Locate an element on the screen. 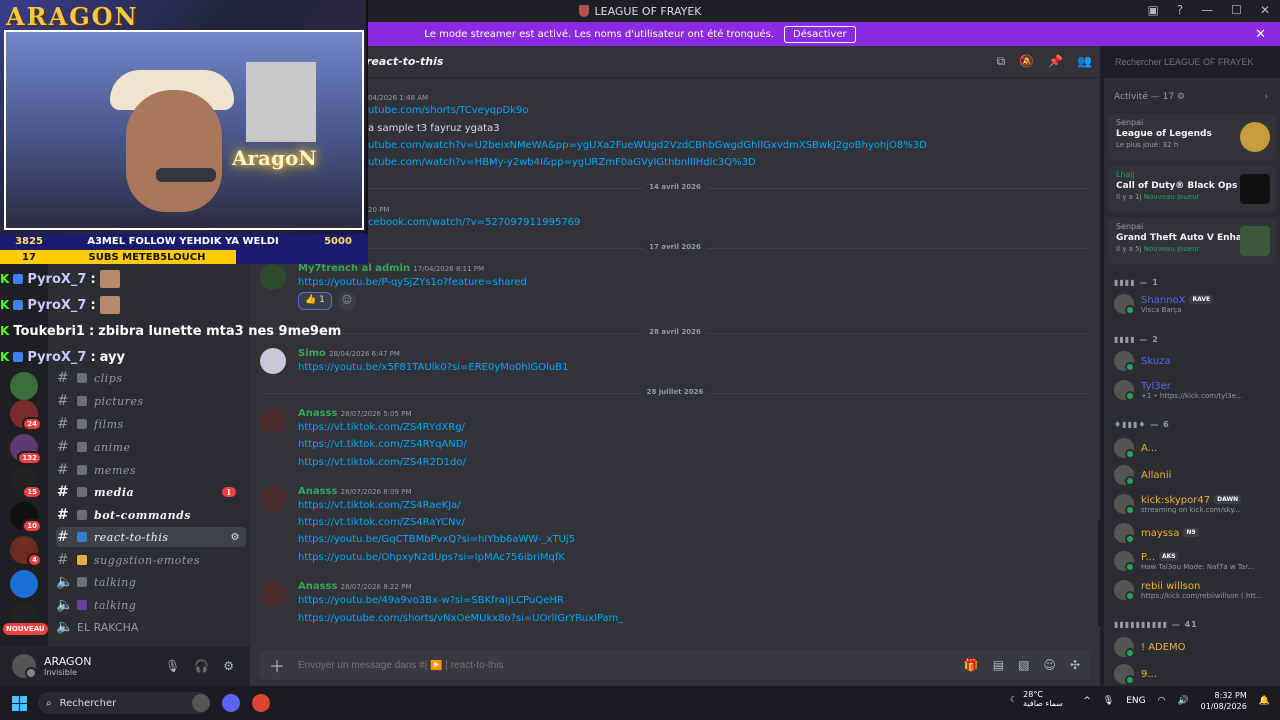 This screenshot has height=720, width=1280. message-link: cebook.com/watch/?v=527097911995769 is located at coordinates (474, 222).